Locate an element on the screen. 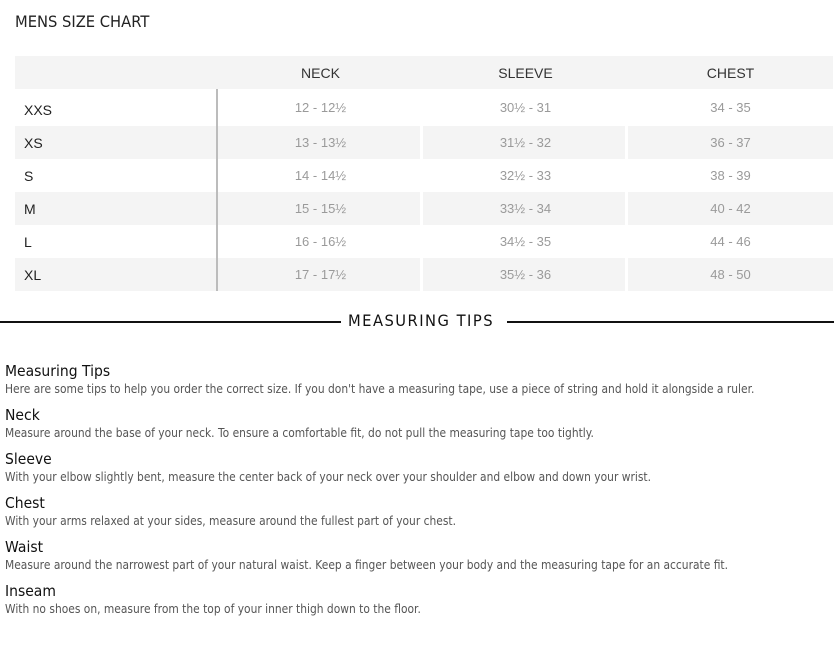 Image resolution: width=834 pixels, height=660 pixels. tip-title: Inseam is located at coordinates (30, 591).